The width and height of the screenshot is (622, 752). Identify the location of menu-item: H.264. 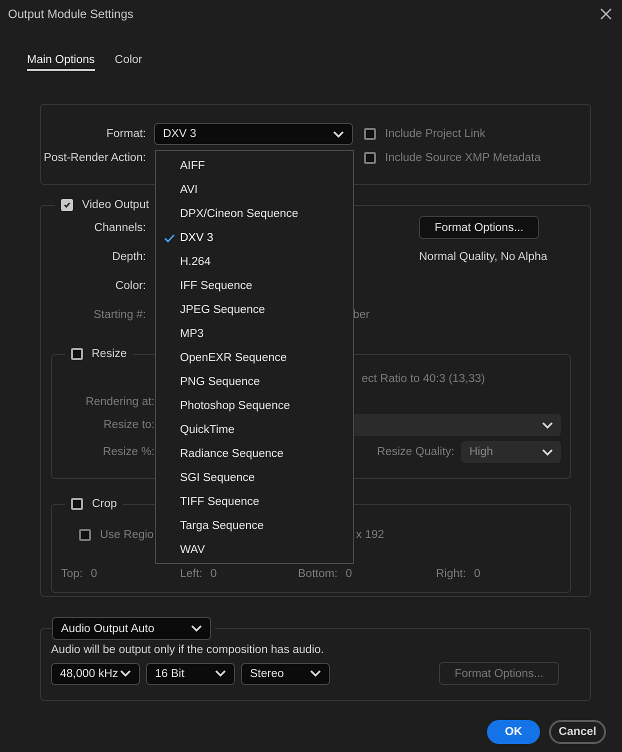
(254, 262).